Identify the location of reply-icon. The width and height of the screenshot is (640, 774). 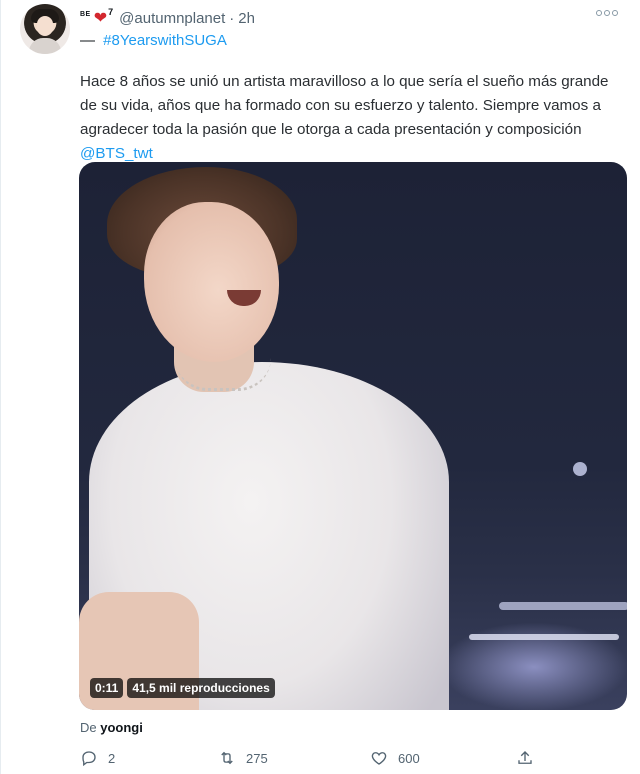
(89, 759).